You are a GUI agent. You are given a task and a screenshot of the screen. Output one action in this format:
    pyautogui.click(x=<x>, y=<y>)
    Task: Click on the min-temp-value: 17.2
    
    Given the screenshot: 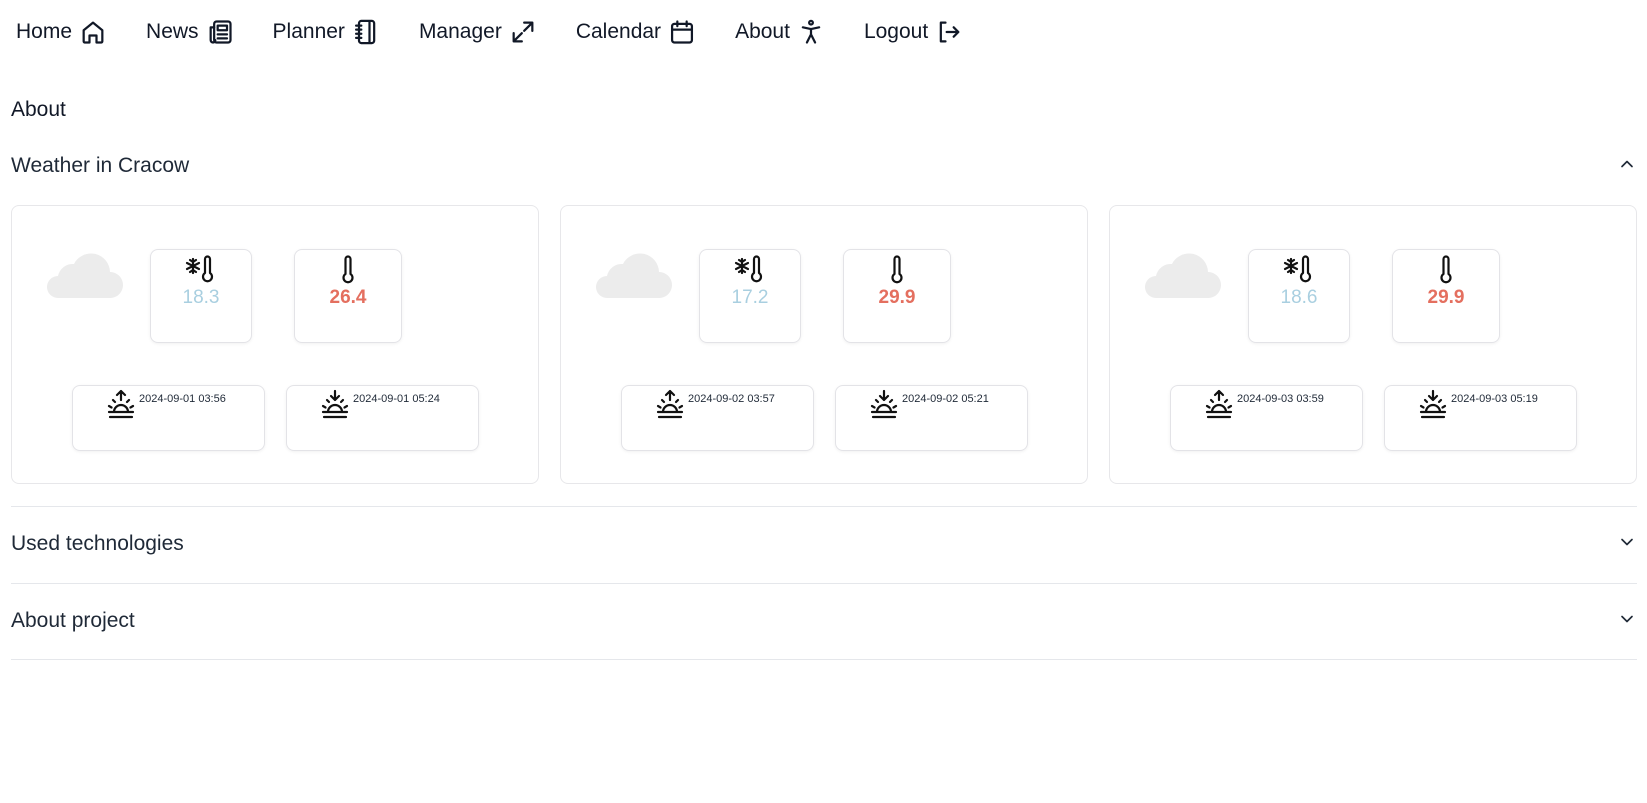 What is the action you would take?
    pyautogui.click(x=750, y=297)
    